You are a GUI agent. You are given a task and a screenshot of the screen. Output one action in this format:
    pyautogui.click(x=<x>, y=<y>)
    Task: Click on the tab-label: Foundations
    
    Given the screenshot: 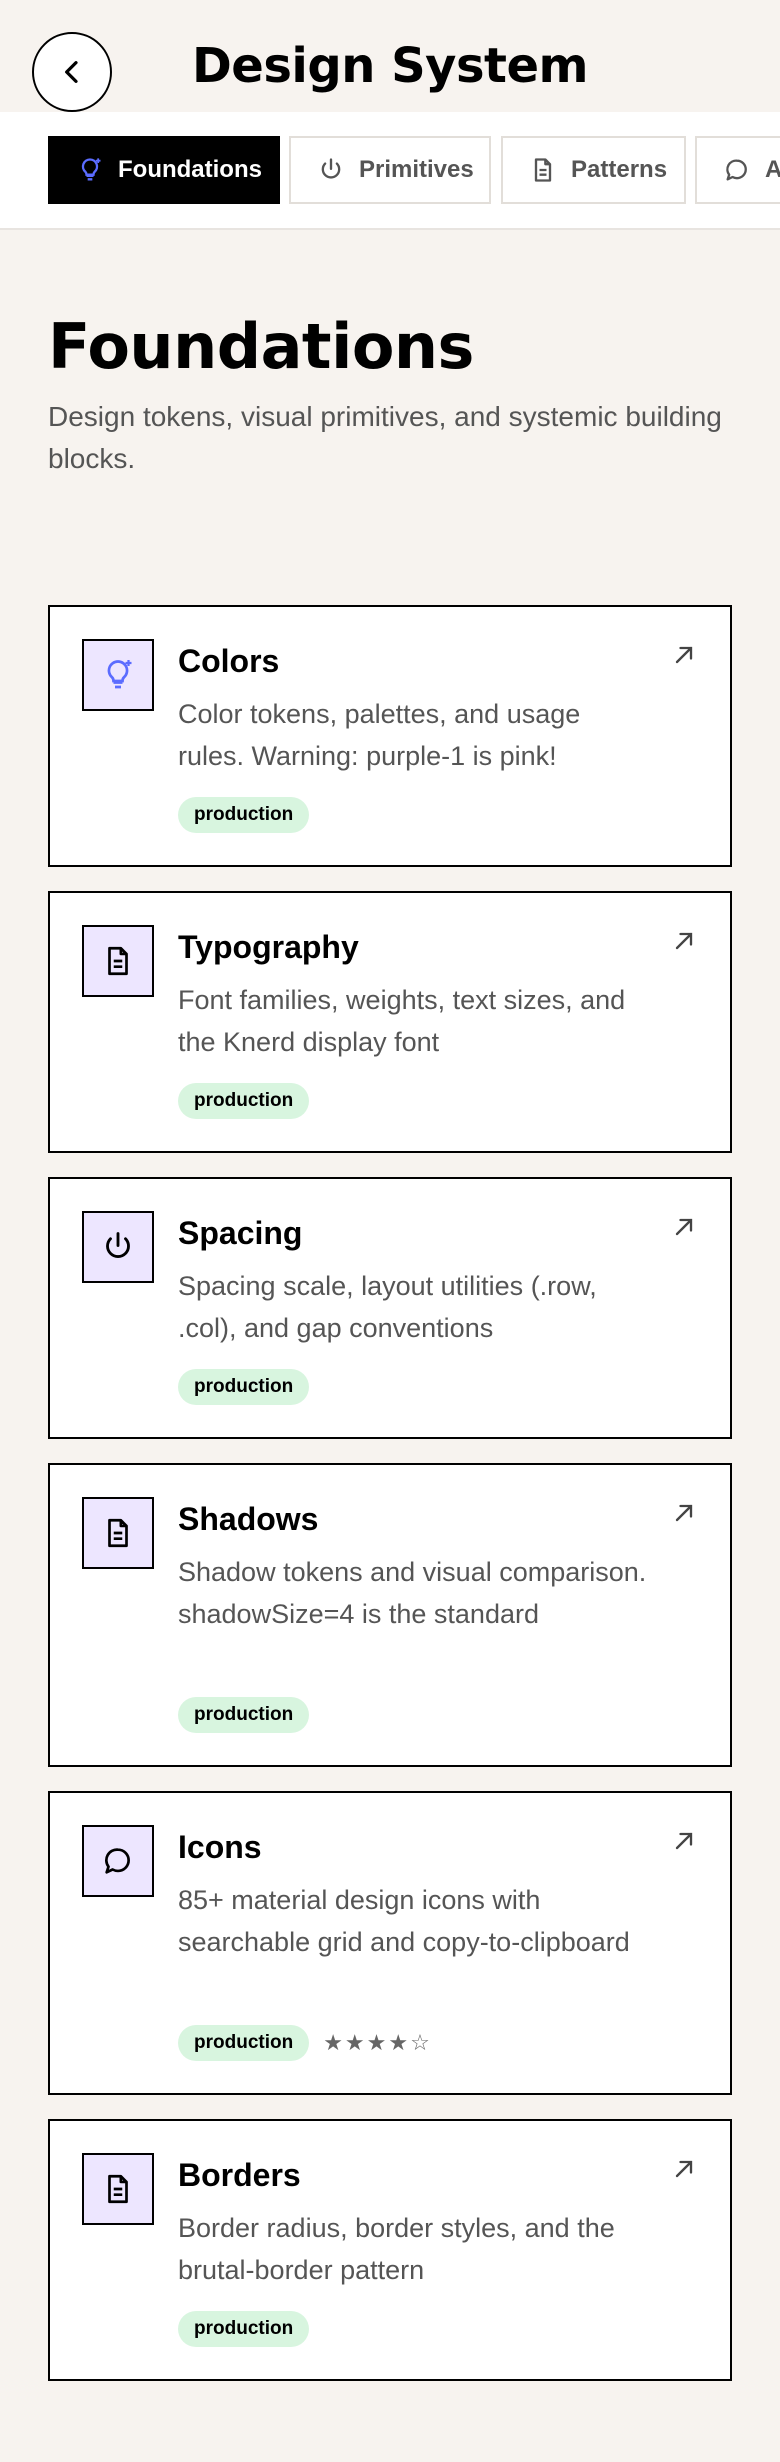 What is the action you would take?
    pyautogui.click(x=190, y=169)
    